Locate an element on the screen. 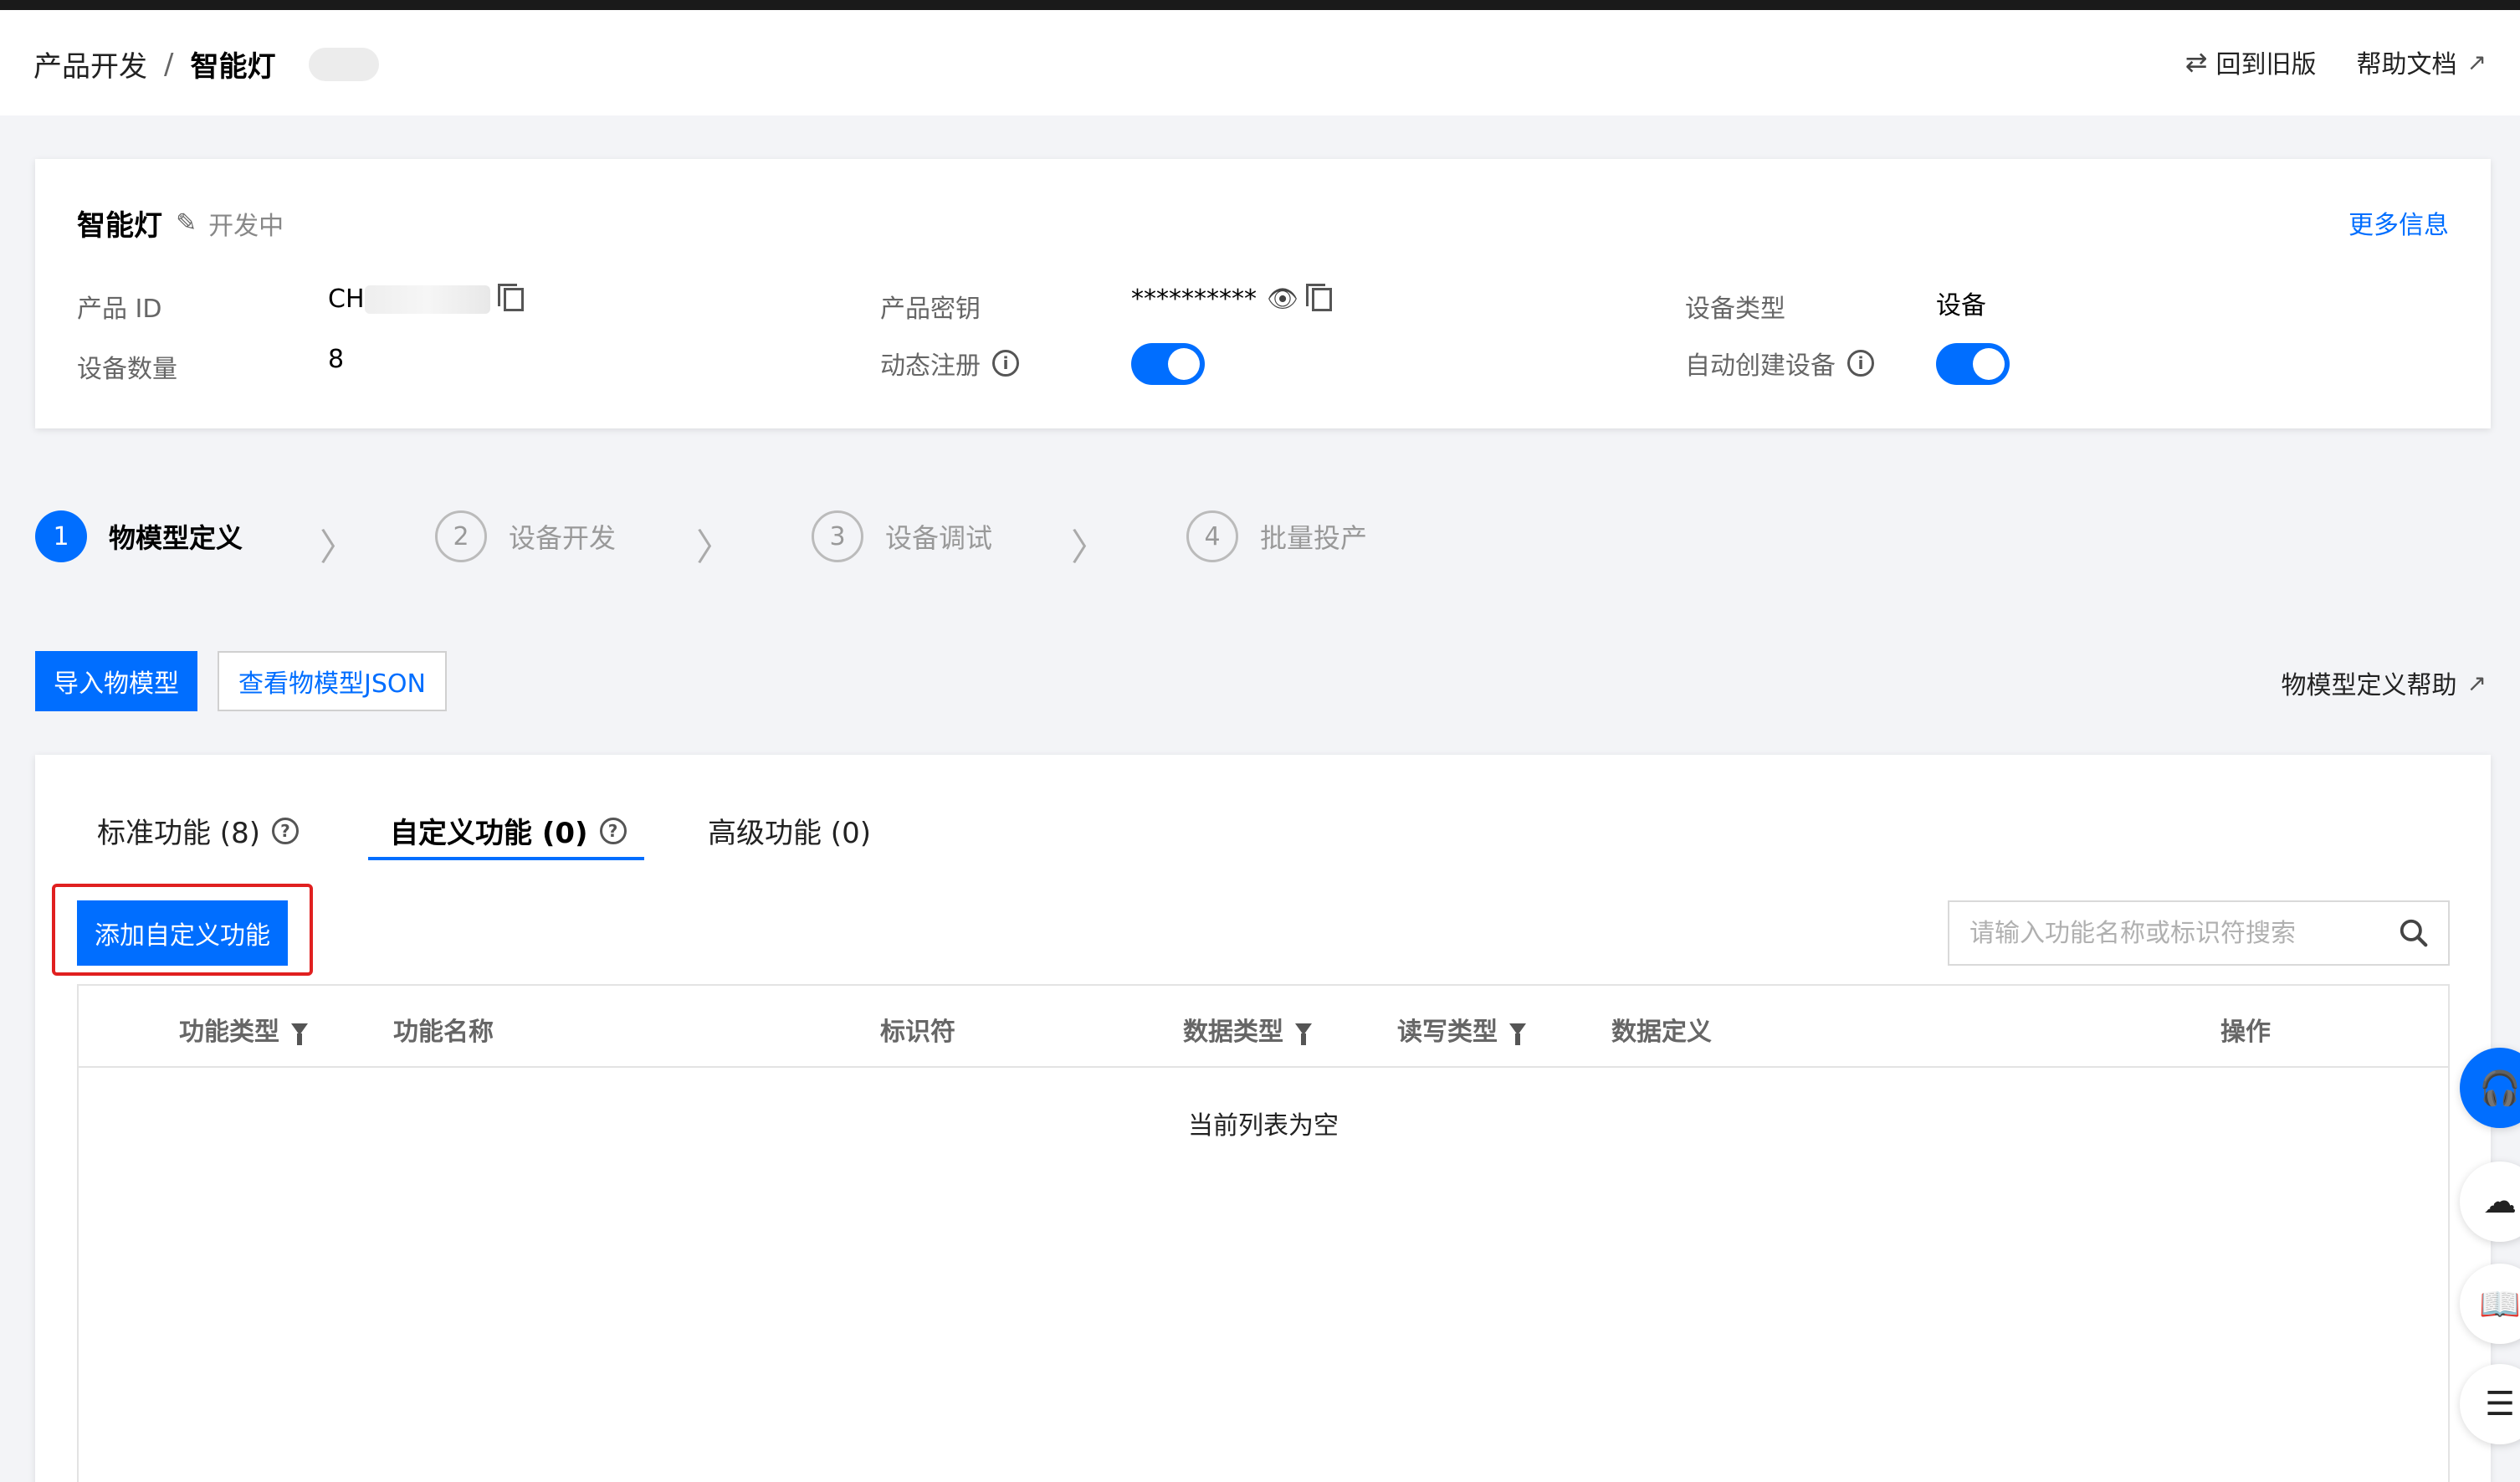 This screenshot has height=1482, width=2520. product-secret-label: 产品密钥 is located at coordinates (931, 309).